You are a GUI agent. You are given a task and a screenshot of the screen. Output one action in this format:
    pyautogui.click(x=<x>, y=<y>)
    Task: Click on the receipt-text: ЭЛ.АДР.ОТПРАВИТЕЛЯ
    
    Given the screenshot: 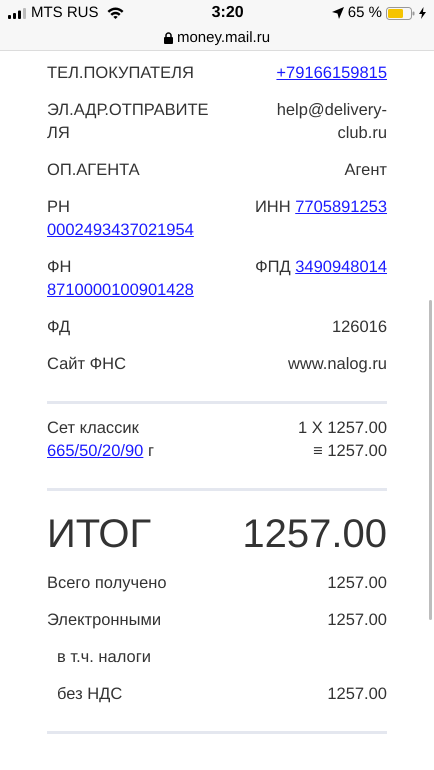 What is the action you would take?
    pyautogui.click(x=128, y=121)
    